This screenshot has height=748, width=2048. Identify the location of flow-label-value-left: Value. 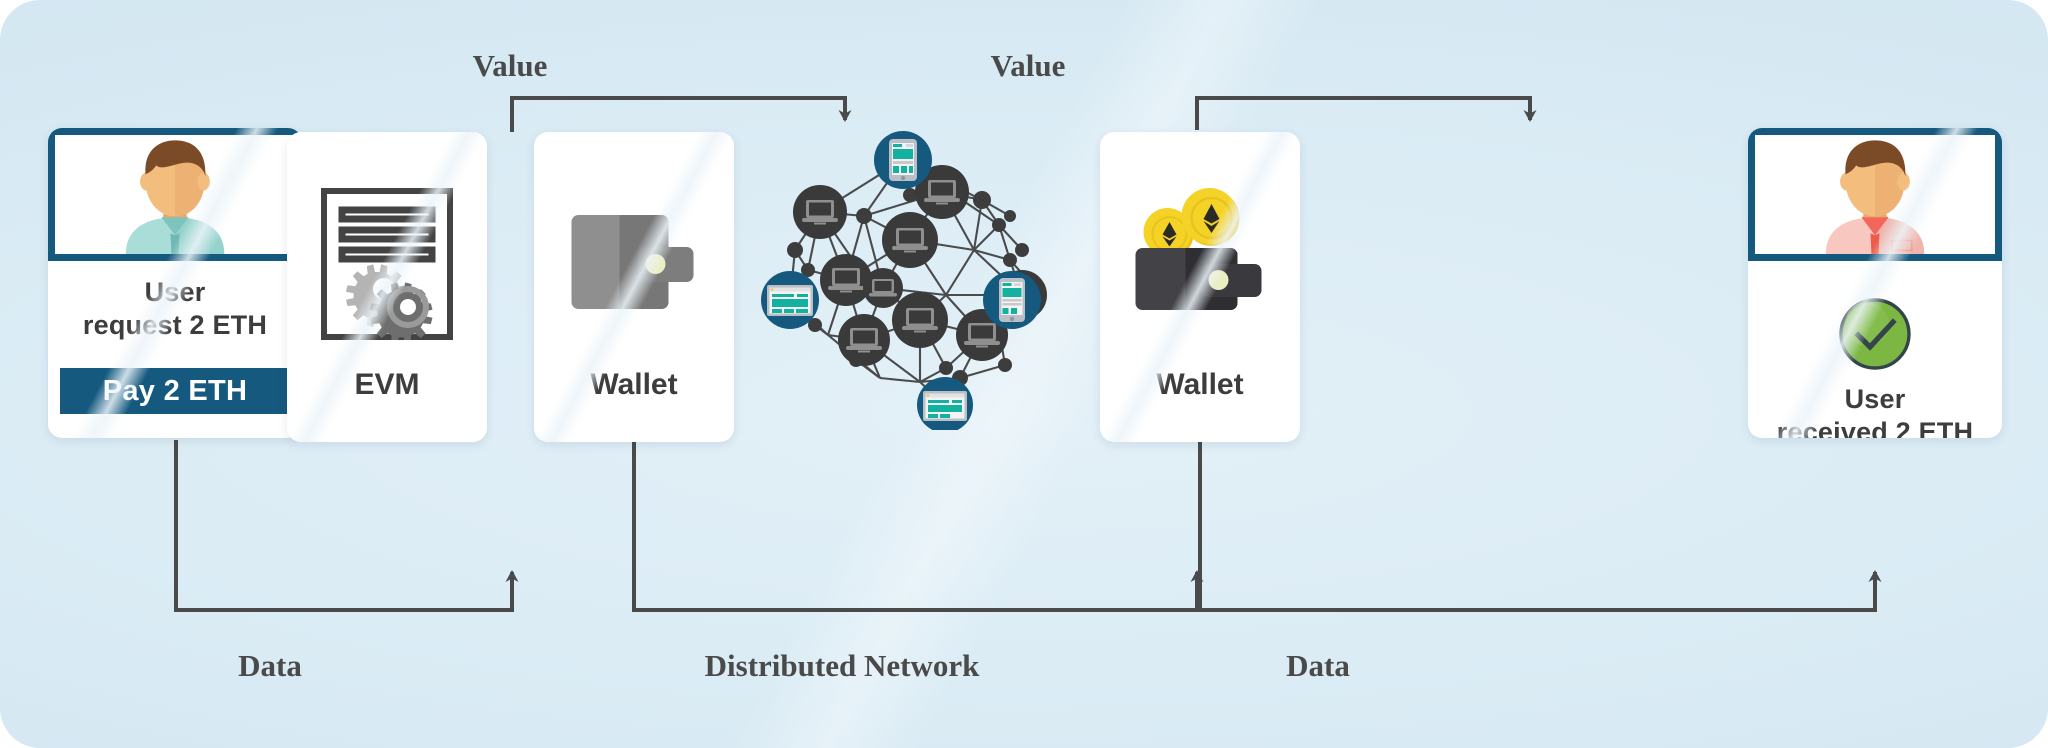
(510, 65).